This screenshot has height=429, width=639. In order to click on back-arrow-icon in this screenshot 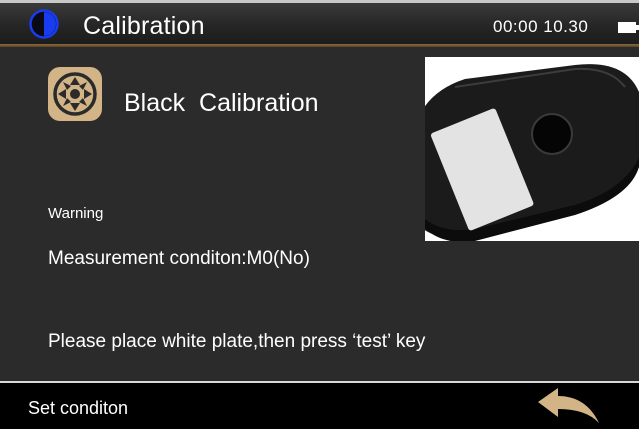, I will do `click(568, 405)`.